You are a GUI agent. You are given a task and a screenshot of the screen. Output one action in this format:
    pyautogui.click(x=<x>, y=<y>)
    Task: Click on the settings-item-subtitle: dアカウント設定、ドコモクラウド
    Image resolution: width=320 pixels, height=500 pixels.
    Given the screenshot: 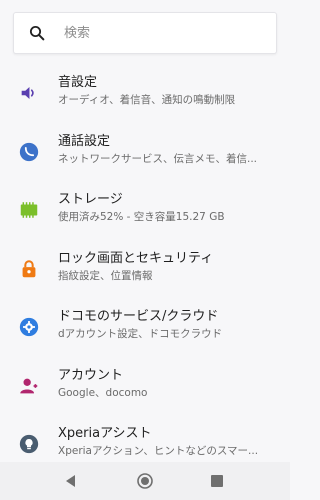 What is the action you would take?
    pyautogui.click(x=140, y=334)
    